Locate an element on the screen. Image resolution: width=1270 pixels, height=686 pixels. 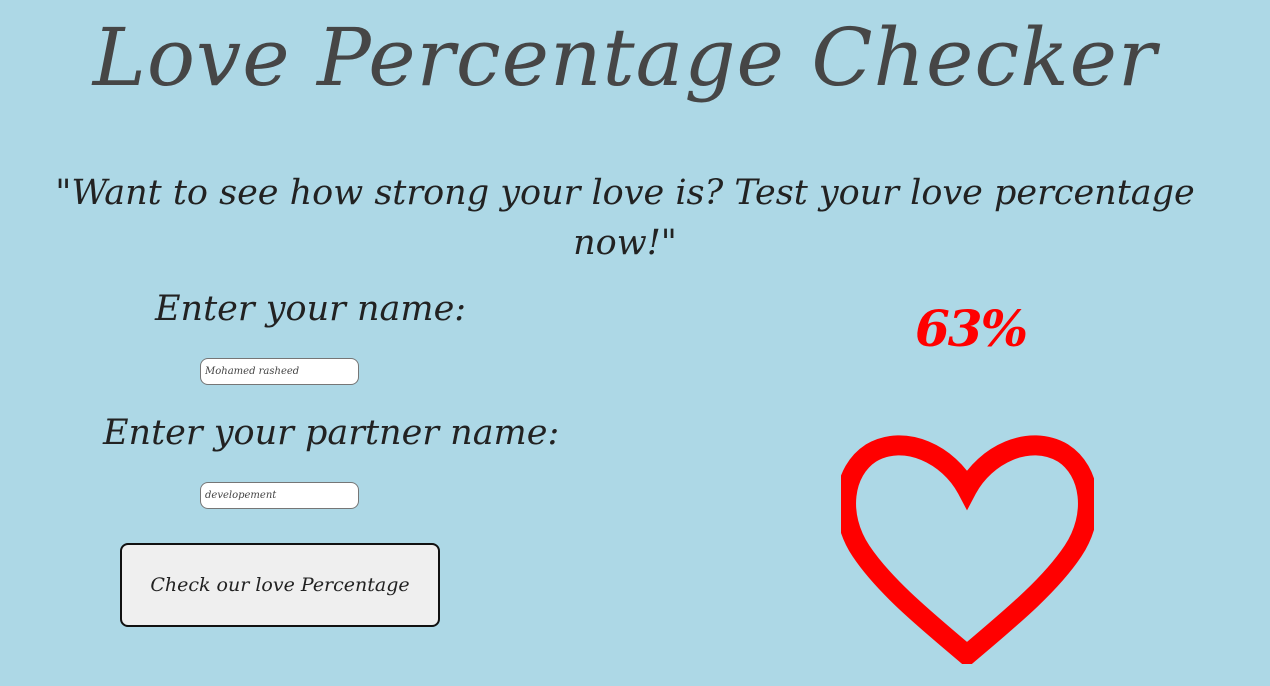
love-percentage-result: 63% is located at coordinates (971, 328).